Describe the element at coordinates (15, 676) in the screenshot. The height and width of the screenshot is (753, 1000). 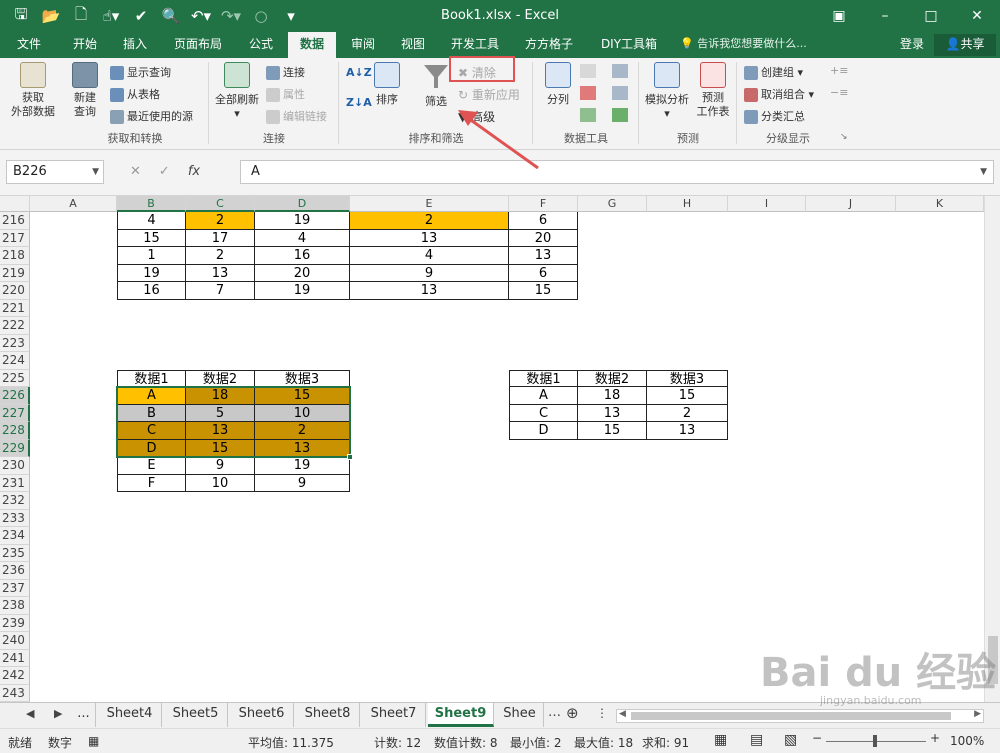
I see `row-header: 242` at that location.